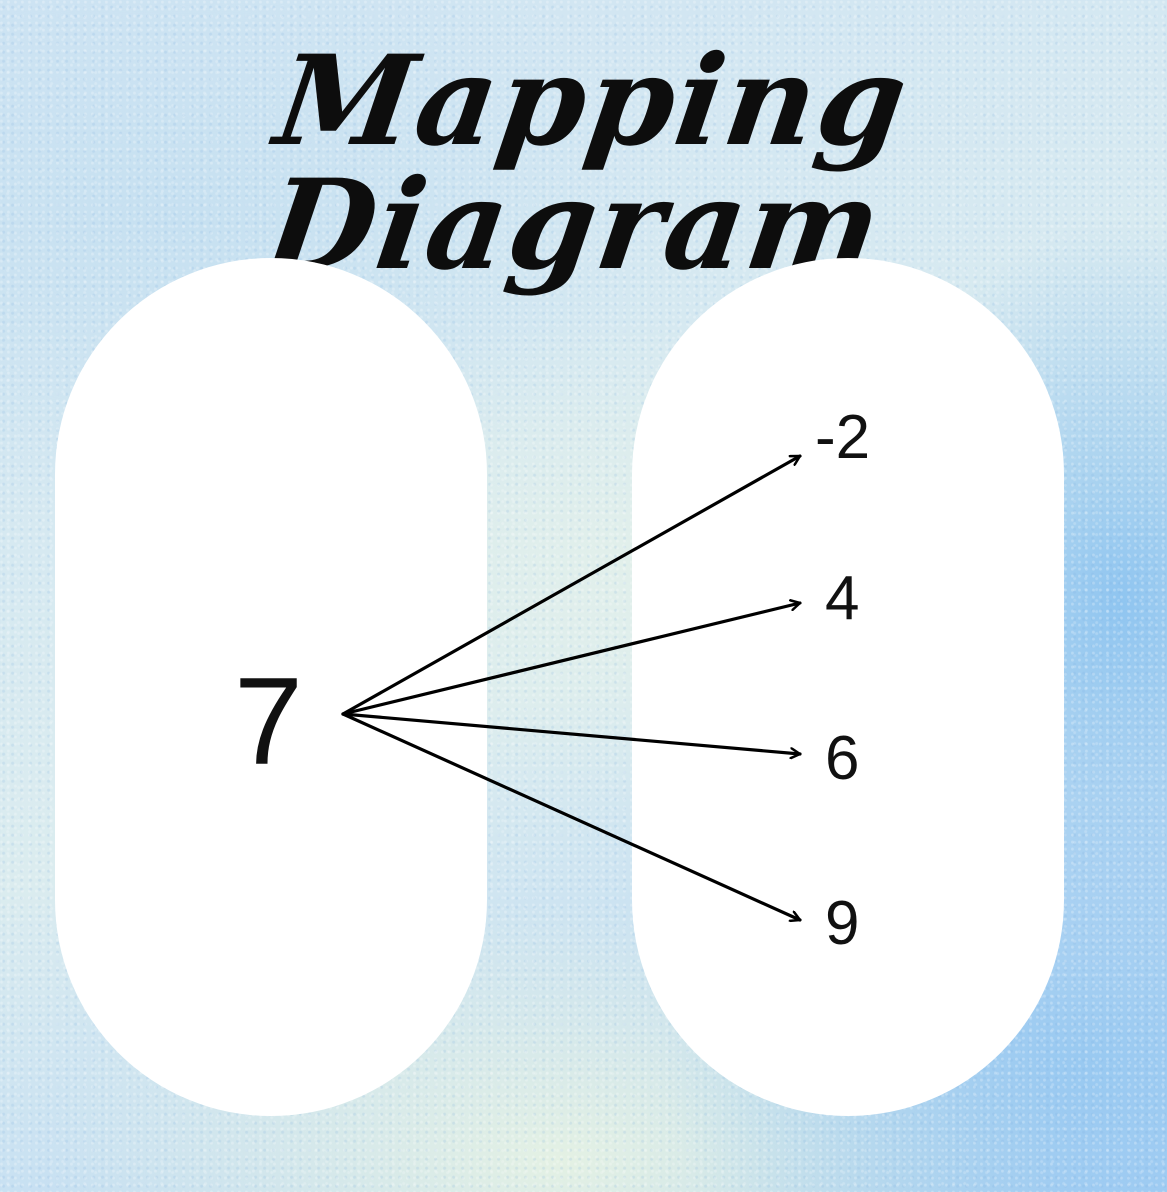  I want to click on domain-value-7: 7, so click(268, 722).